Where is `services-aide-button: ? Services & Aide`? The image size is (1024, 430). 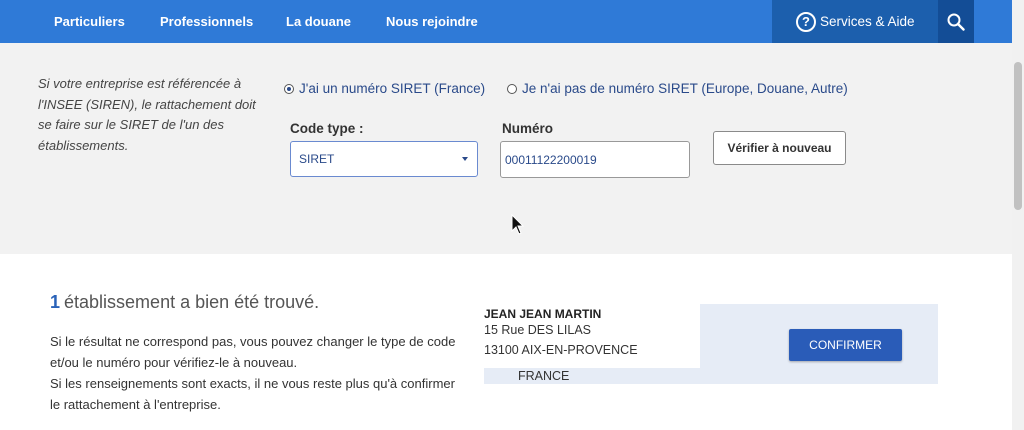 services-aide-button: ? Services & Aide is located at coordinates (855, 21).